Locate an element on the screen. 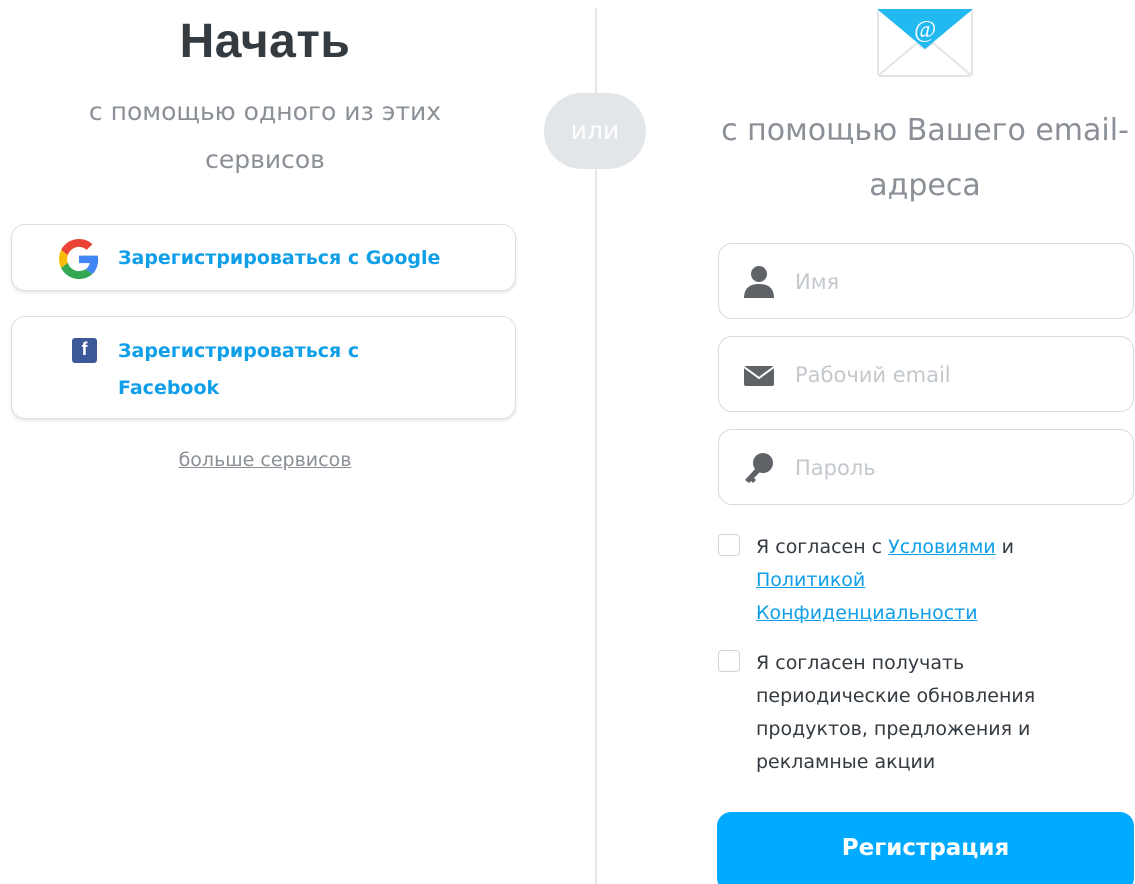 The width and height of the screenshot is (1135, 884). google-signup-button: Зарегистрироваться с Google is located at coordinates (263, 257).